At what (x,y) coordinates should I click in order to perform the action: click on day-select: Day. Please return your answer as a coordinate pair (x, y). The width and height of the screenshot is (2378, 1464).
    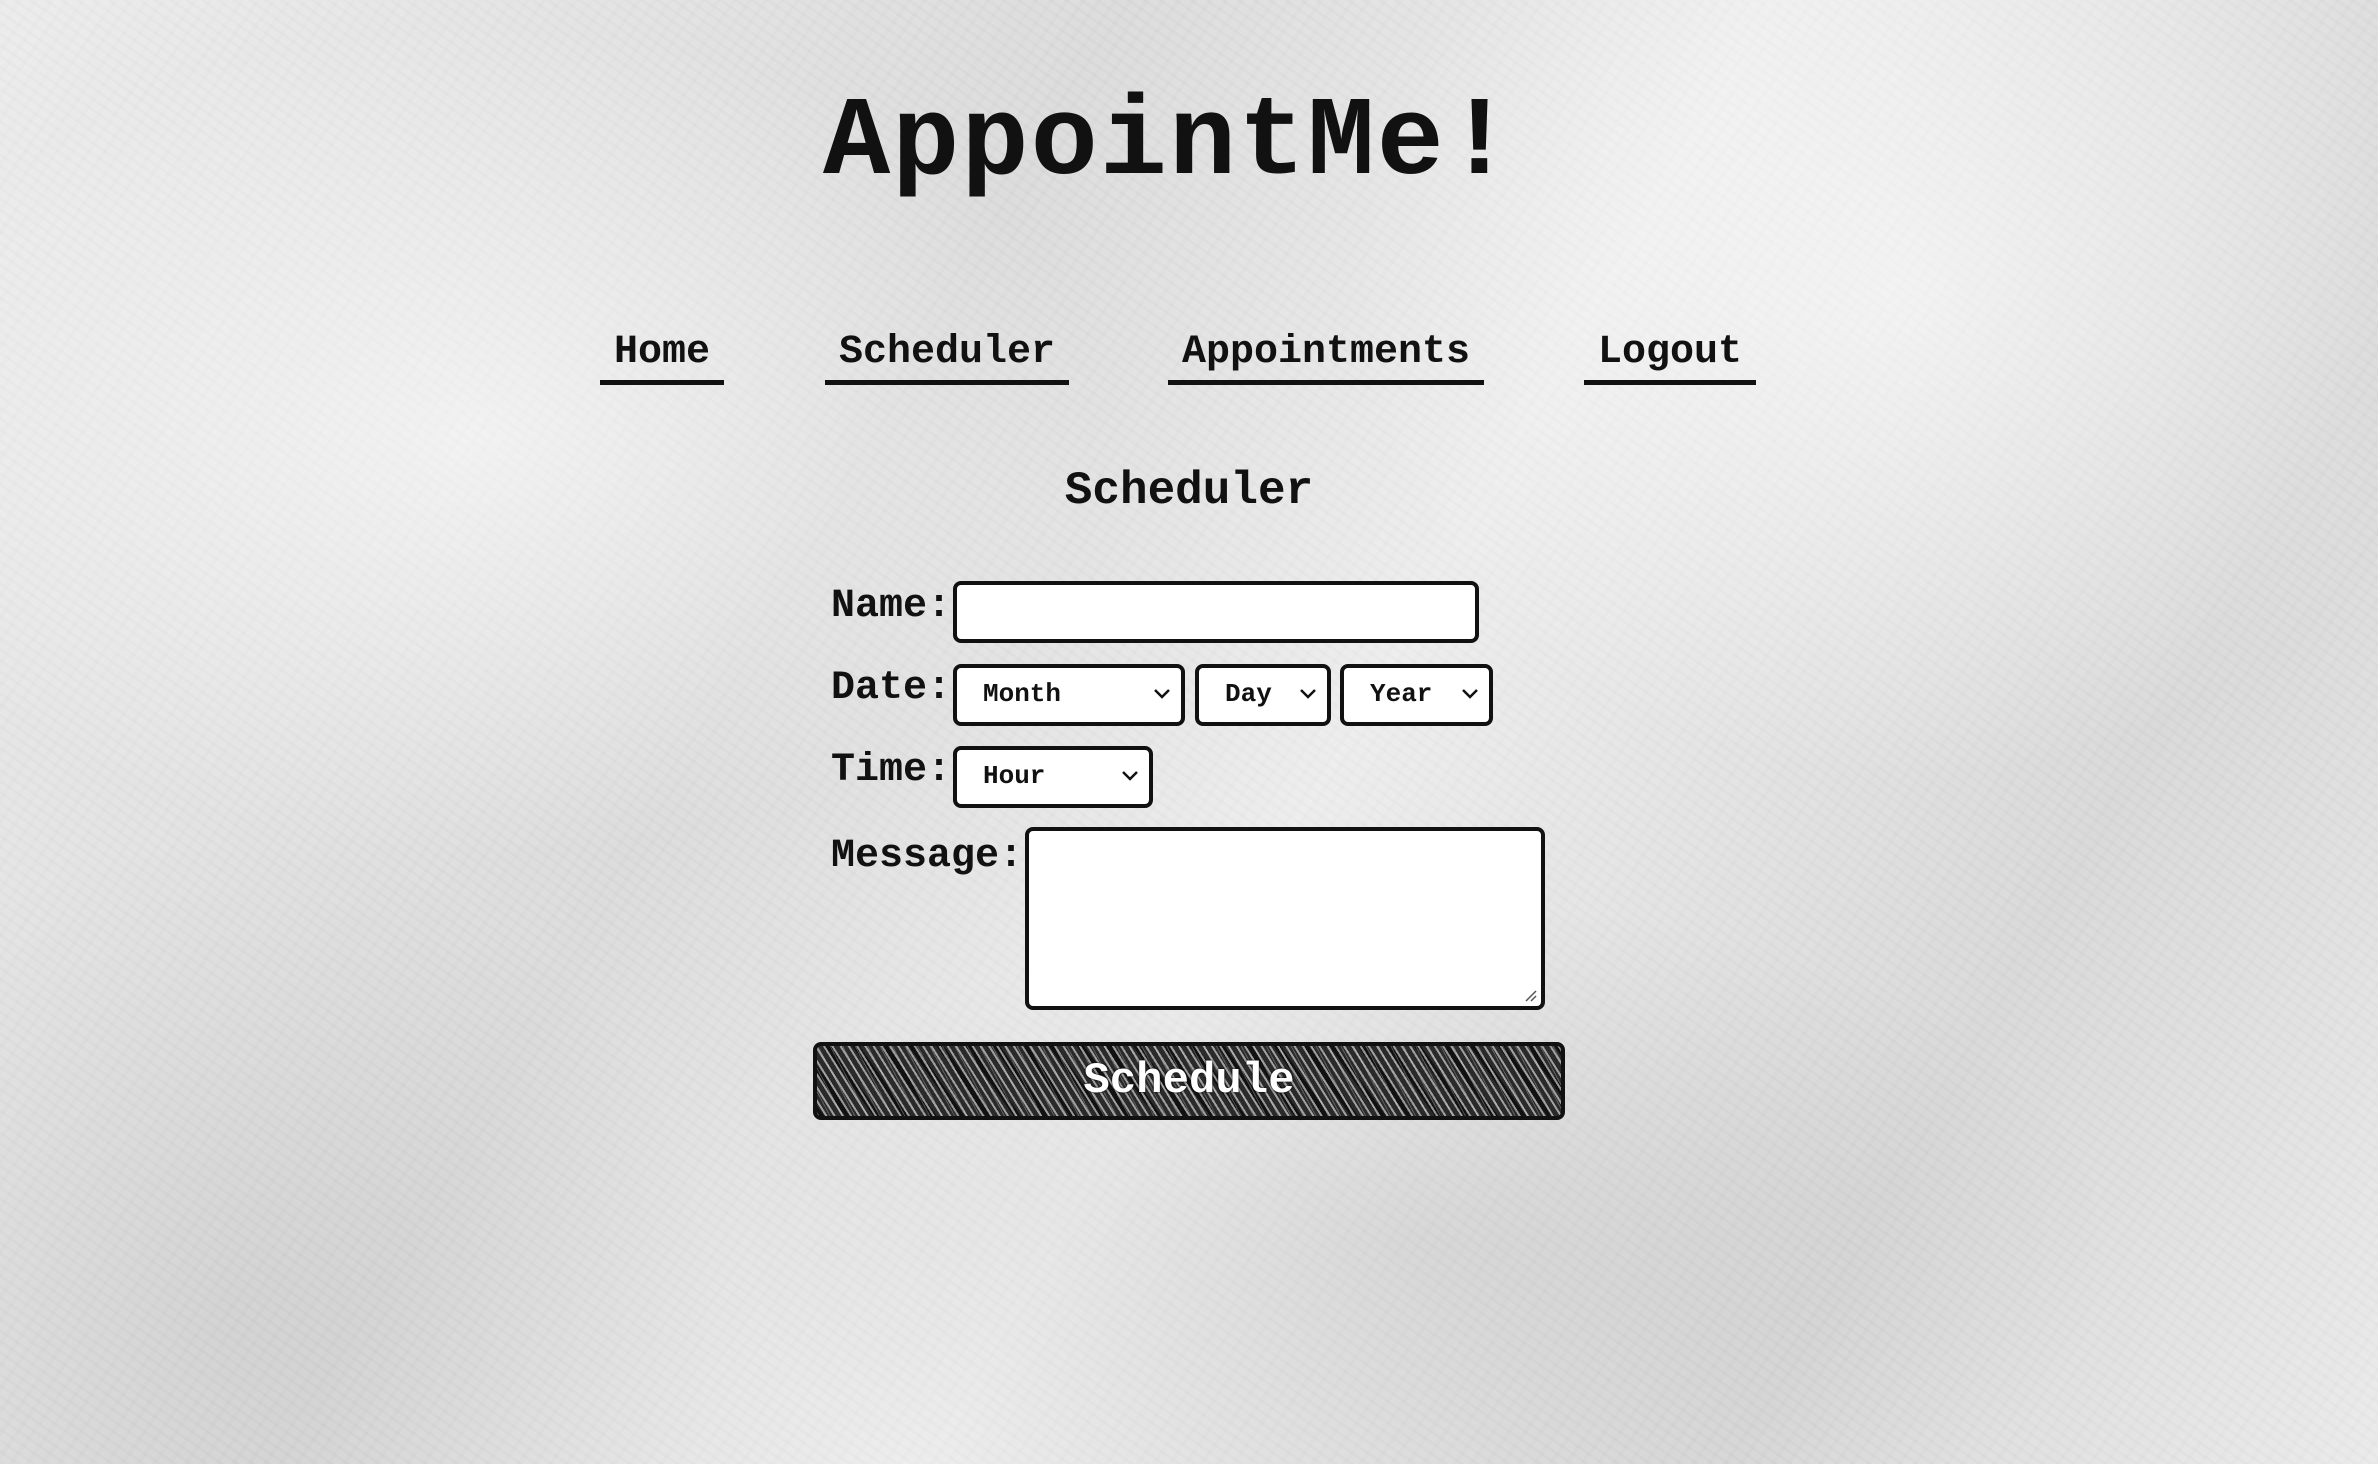
    Looking at the image, I should click on (1263, 695).